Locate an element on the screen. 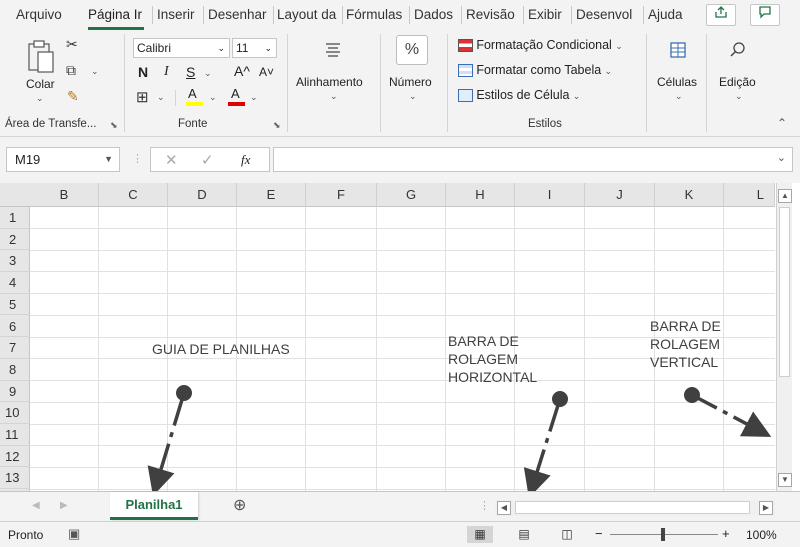 The image size is (800, 547). tab-split-grip-icon: ⋮ is located at coordinates (484, 505).